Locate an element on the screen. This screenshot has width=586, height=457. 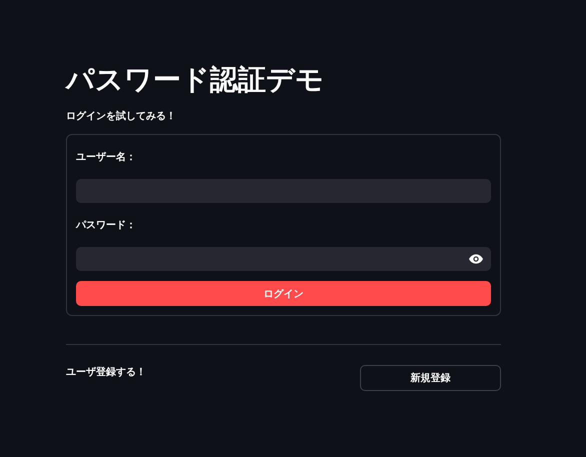
register-prompt: ユーザ登録する！ is located at coordinates (106, 373).